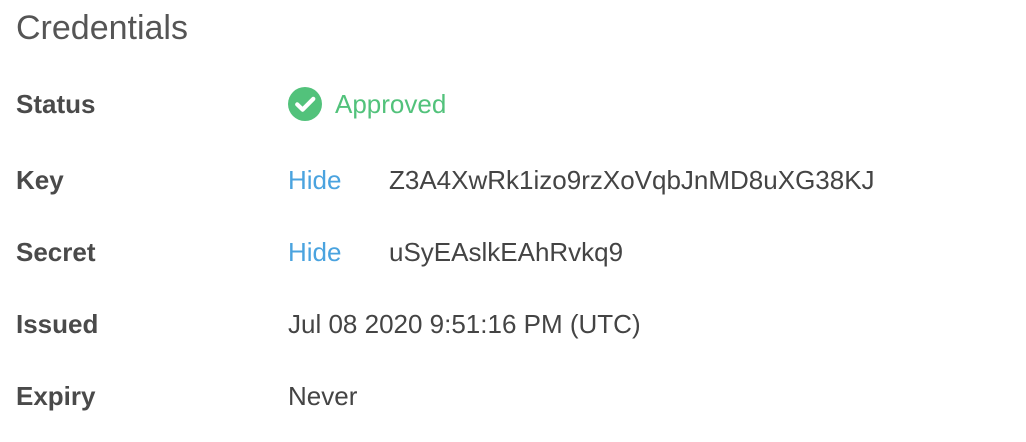  What do you see at coordinates (314, 252) in the screenshot?
I see `hide-secret-link: Hide` at bounding box center [314, 252].